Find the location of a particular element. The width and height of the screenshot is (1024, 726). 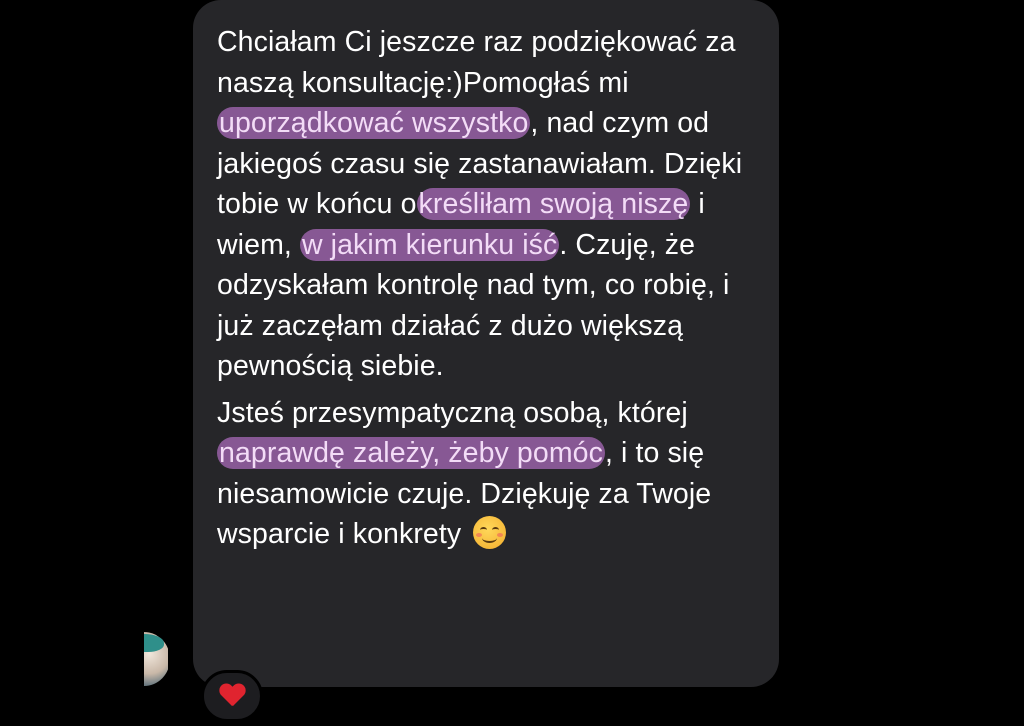

smiling-face-icon is located at coordinates (490, 532).